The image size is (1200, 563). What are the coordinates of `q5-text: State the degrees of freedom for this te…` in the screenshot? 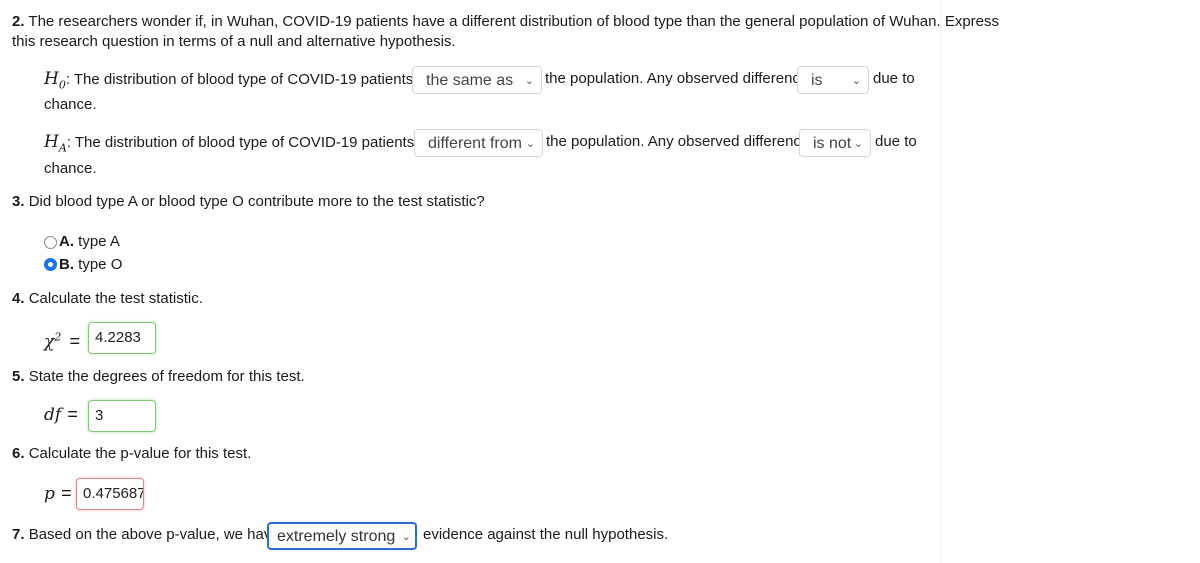 It's located at (166, 376).